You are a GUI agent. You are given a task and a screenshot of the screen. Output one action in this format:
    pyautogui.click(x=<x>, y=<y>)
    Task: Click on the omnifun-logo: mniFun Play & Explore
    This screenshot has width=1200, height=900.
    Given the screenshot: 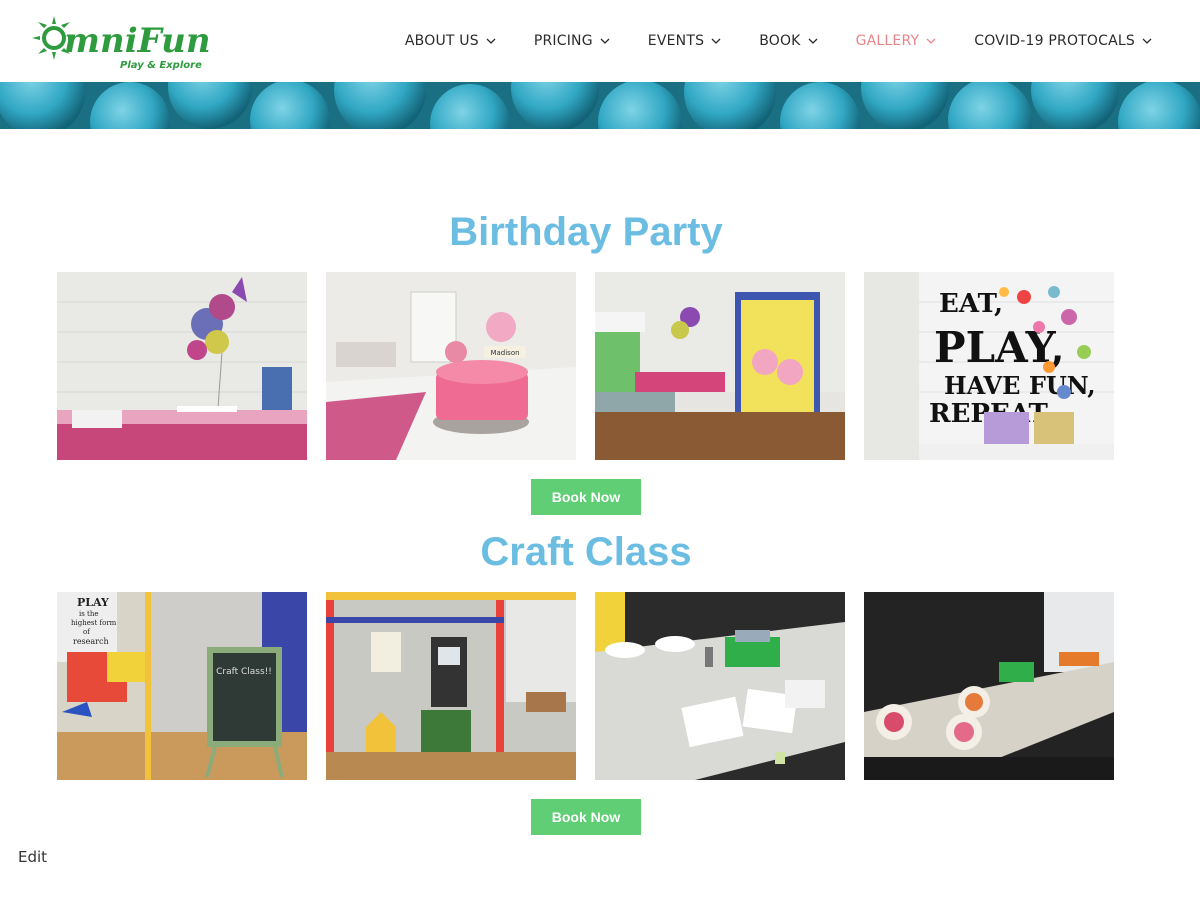 What is the action you would take?
    pyautogui.click(x=120, y=41)
    